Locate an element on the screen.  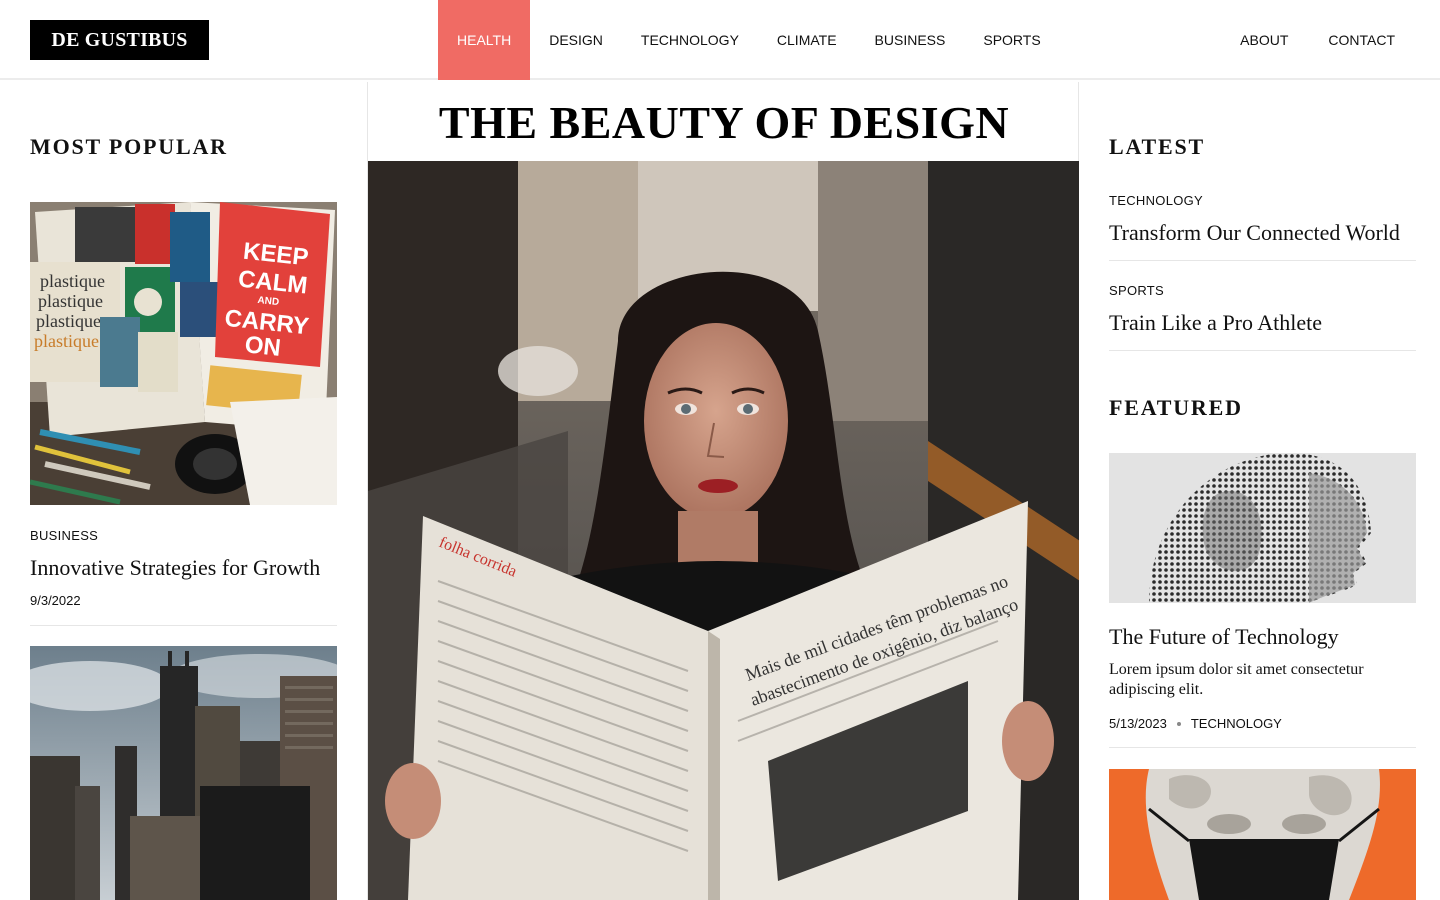
latest-article-category: TECHNOLOGY is located at coordinates (1156, 200).